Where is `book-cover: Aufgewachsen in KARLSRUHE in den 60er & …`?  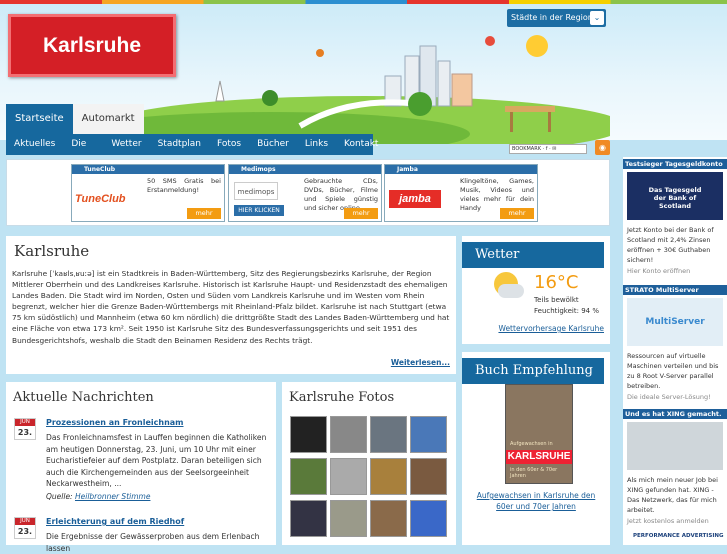
book-cover: Aufgewachsen in KARLSRUHE in den 60er & … is located at coordinates (539, 434).